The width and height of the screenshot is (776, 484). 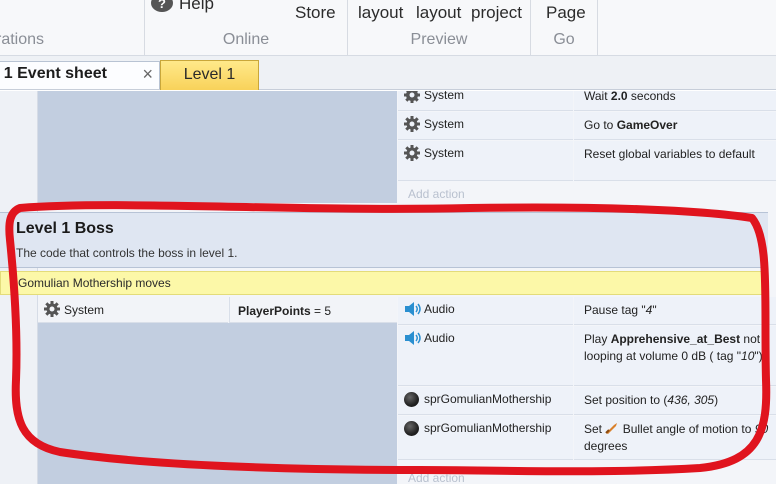 I want to click on action-text-cell: Set position to (436, 305), so click(x=675, y=401).